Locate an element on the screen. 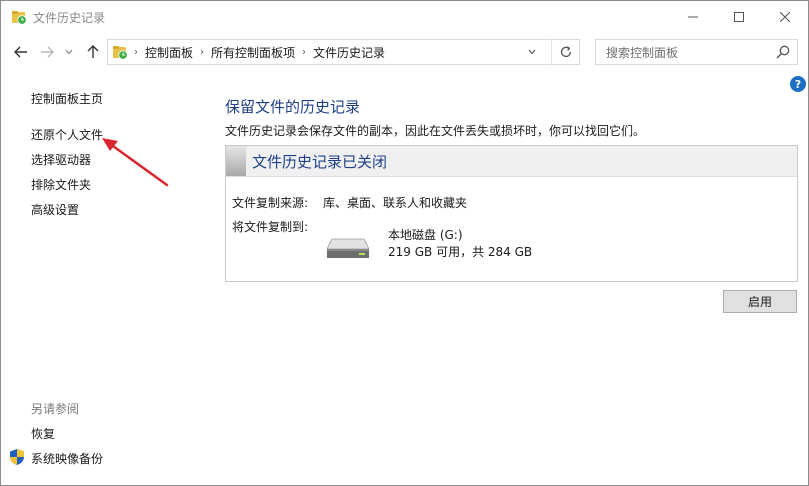  see-also-heading: 另请参阅 is located at coordinates (55, 409).